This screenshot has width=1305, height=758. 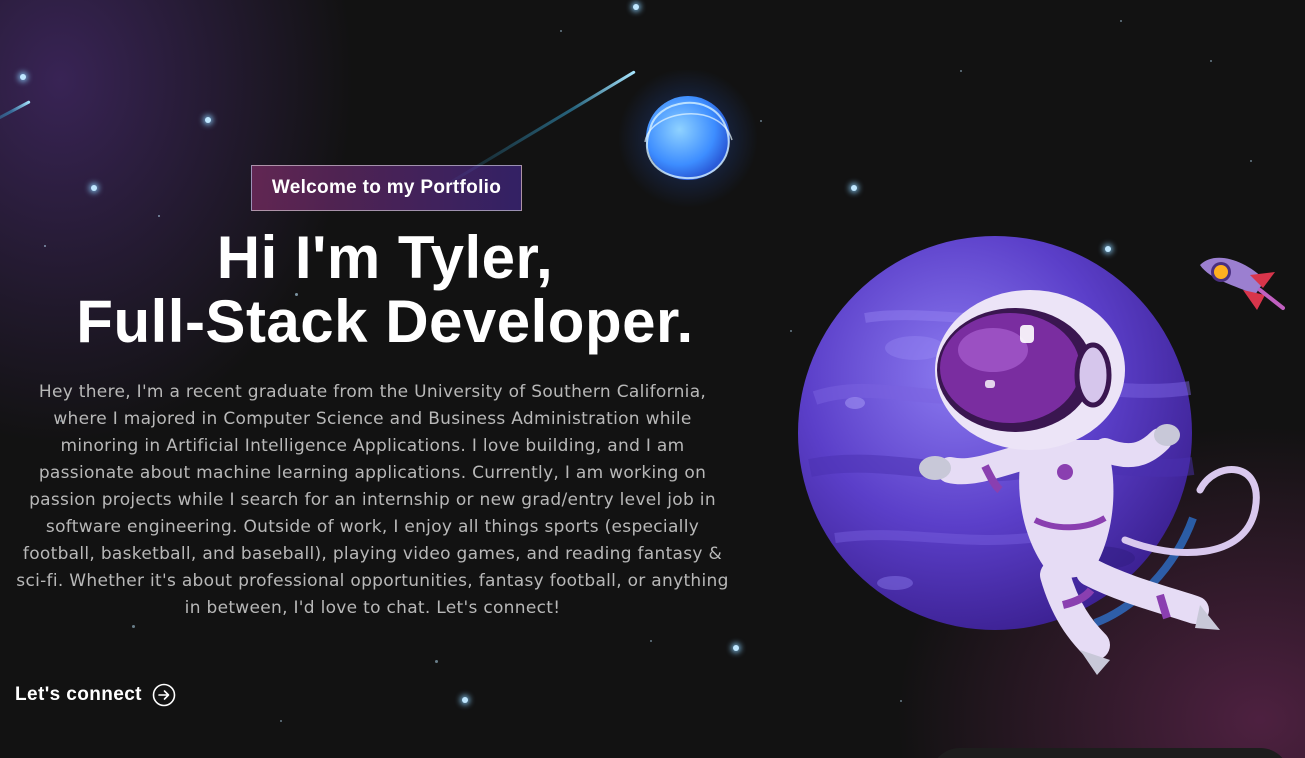 I want to click on lets-connect-label: Let's connect, so click(x=78, y=694).